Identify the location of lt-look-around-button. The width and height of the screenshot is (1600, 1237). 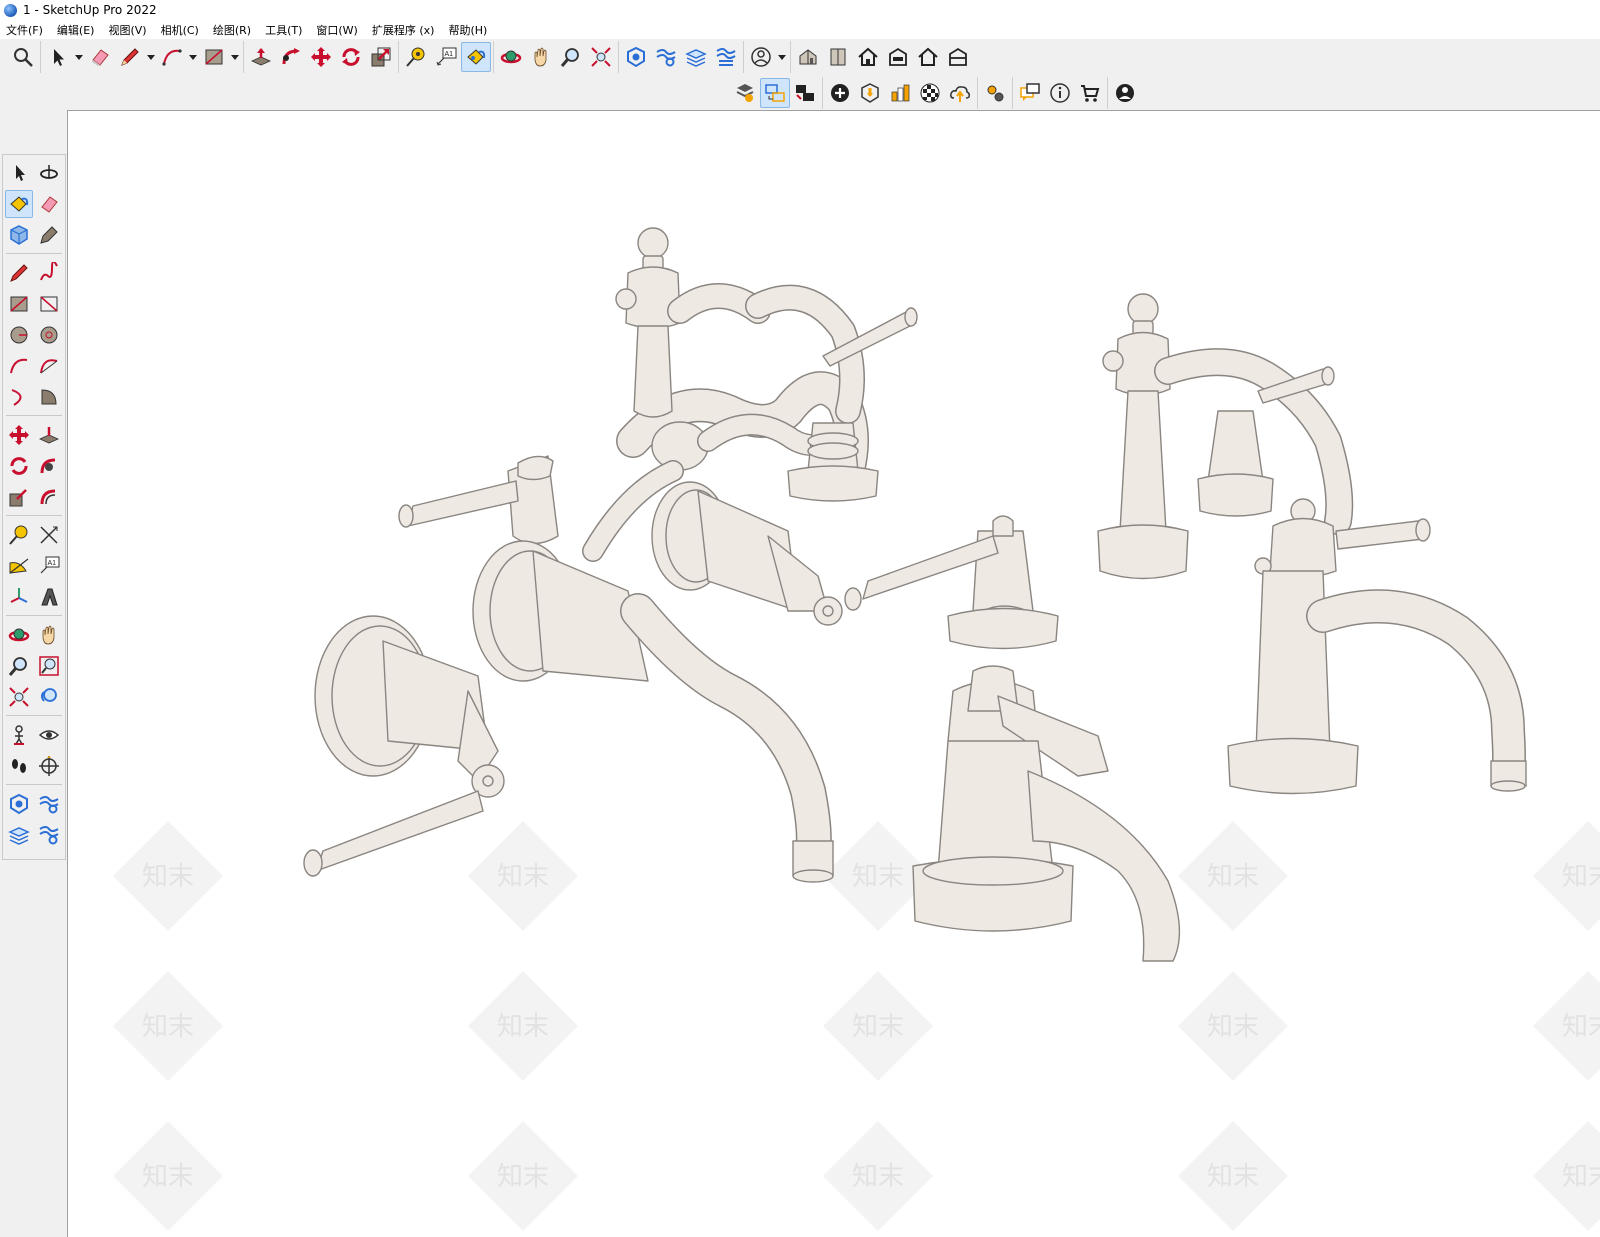
(49, 735).